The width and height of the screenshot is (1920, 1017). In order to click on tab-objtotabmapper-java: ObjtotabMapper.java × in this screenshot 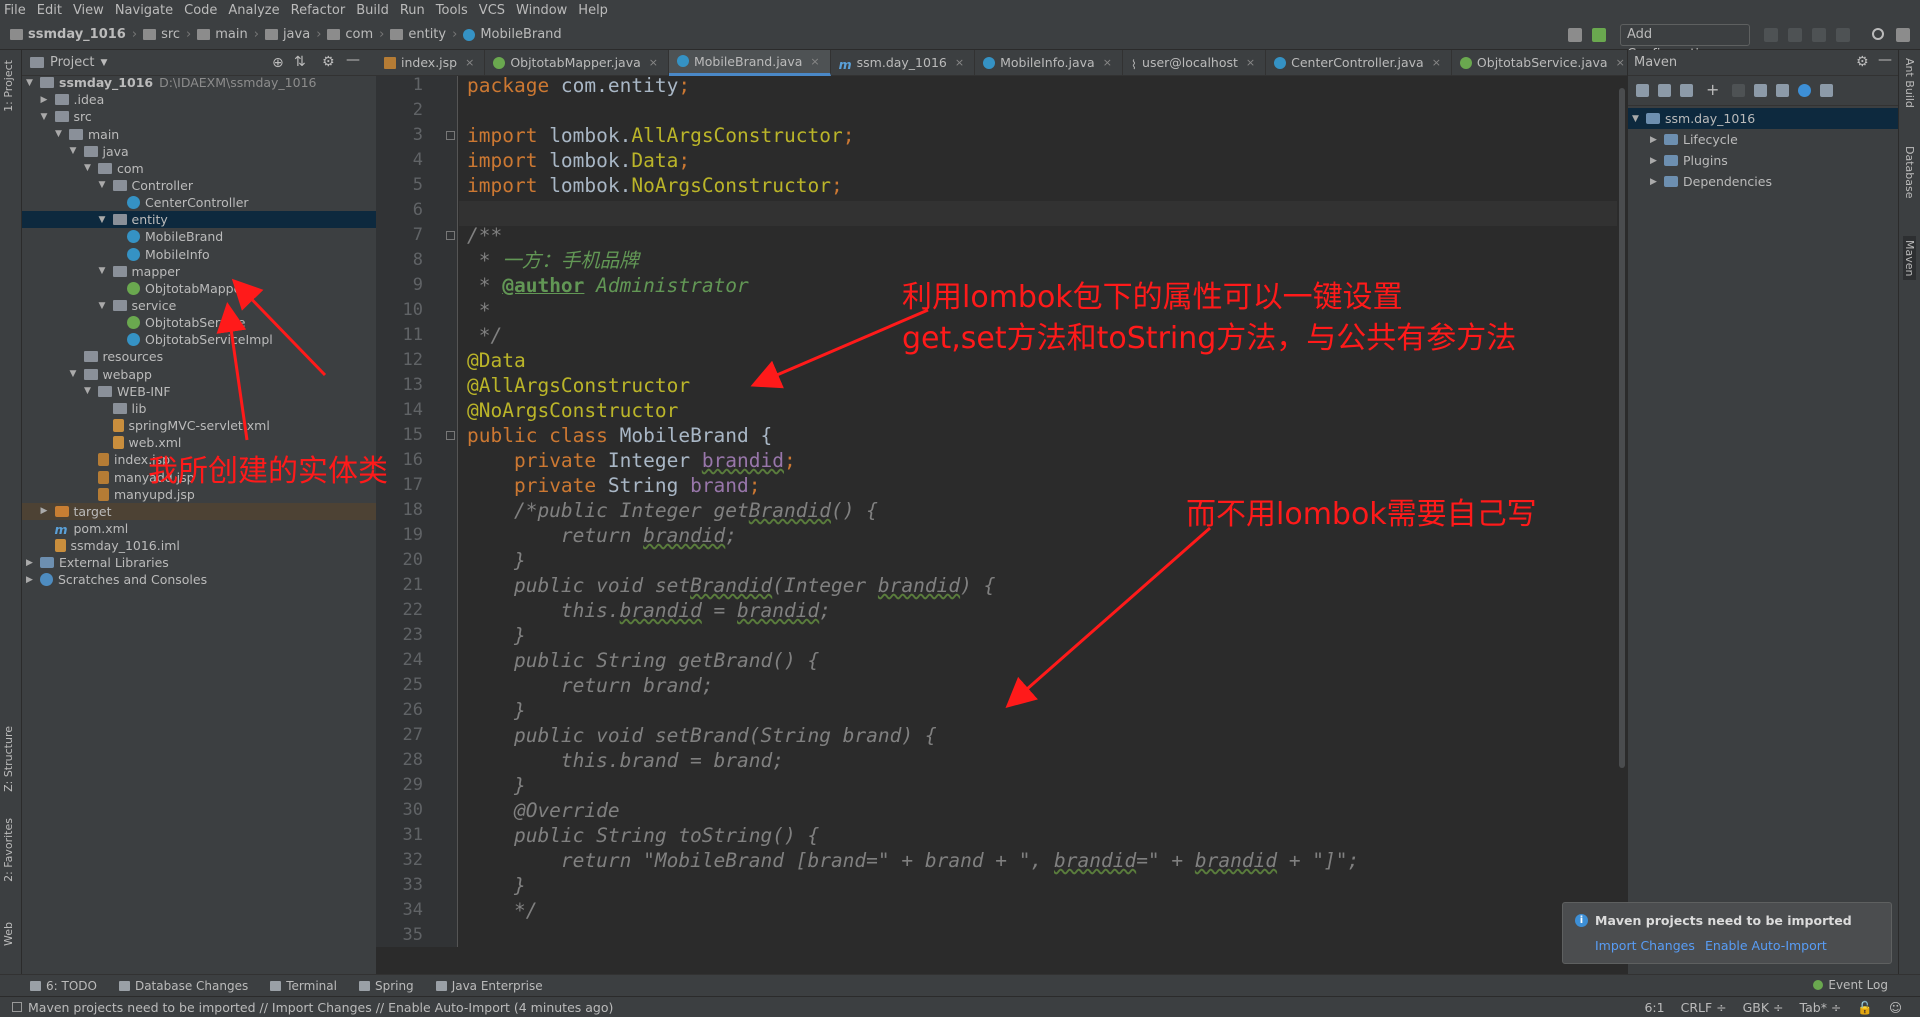, I will do `click(577, 62)`.